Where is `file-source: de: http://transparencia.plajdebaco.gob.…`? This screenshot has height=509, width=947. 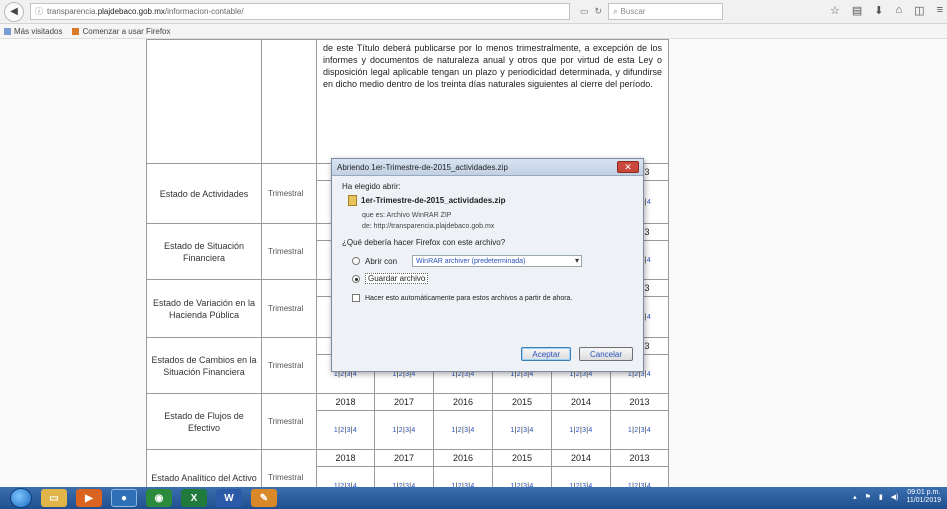 file-source: de: http://transparencia.plajdebaco.gob.… is located at coordinates (428, 226).